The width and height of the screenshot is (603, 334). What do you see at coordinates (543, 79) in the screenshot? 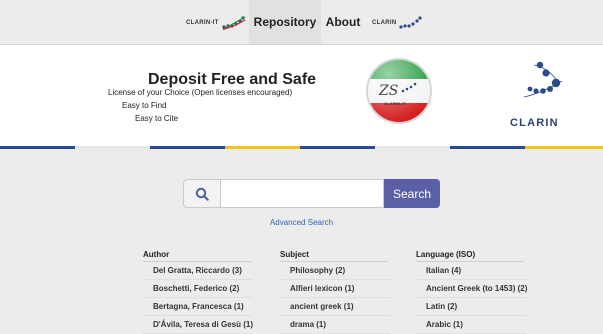
I see `clarin-logo-icon` at bounding box center [543, 79].